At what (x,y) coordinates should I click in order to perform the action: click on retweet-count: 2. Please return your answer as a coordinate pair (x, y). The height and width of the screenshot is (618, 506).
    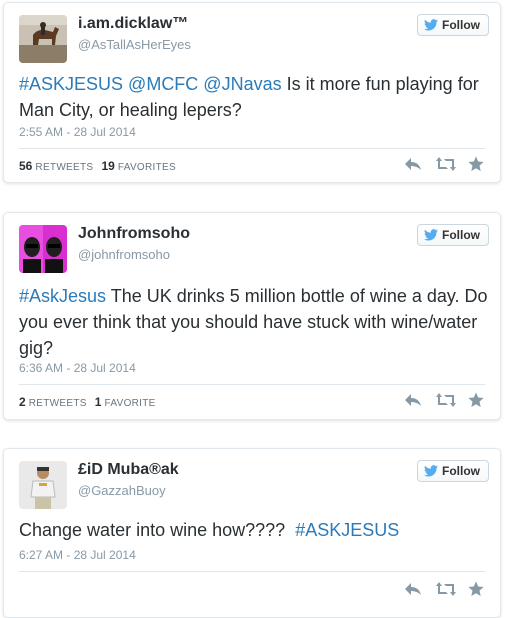
    Looking at the image, I should click on (22, 402).